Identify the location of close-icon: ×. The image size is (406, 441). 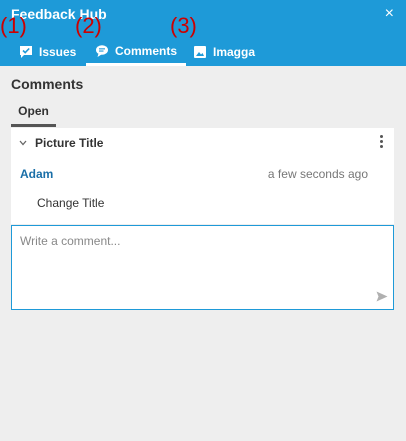
(389, 14).